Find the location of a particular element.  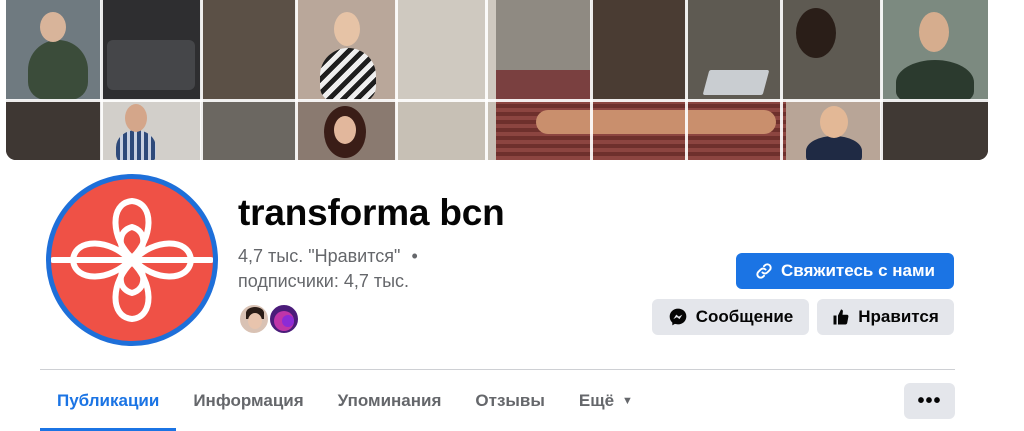

transforma-logo is located at coordinates (132, 260).